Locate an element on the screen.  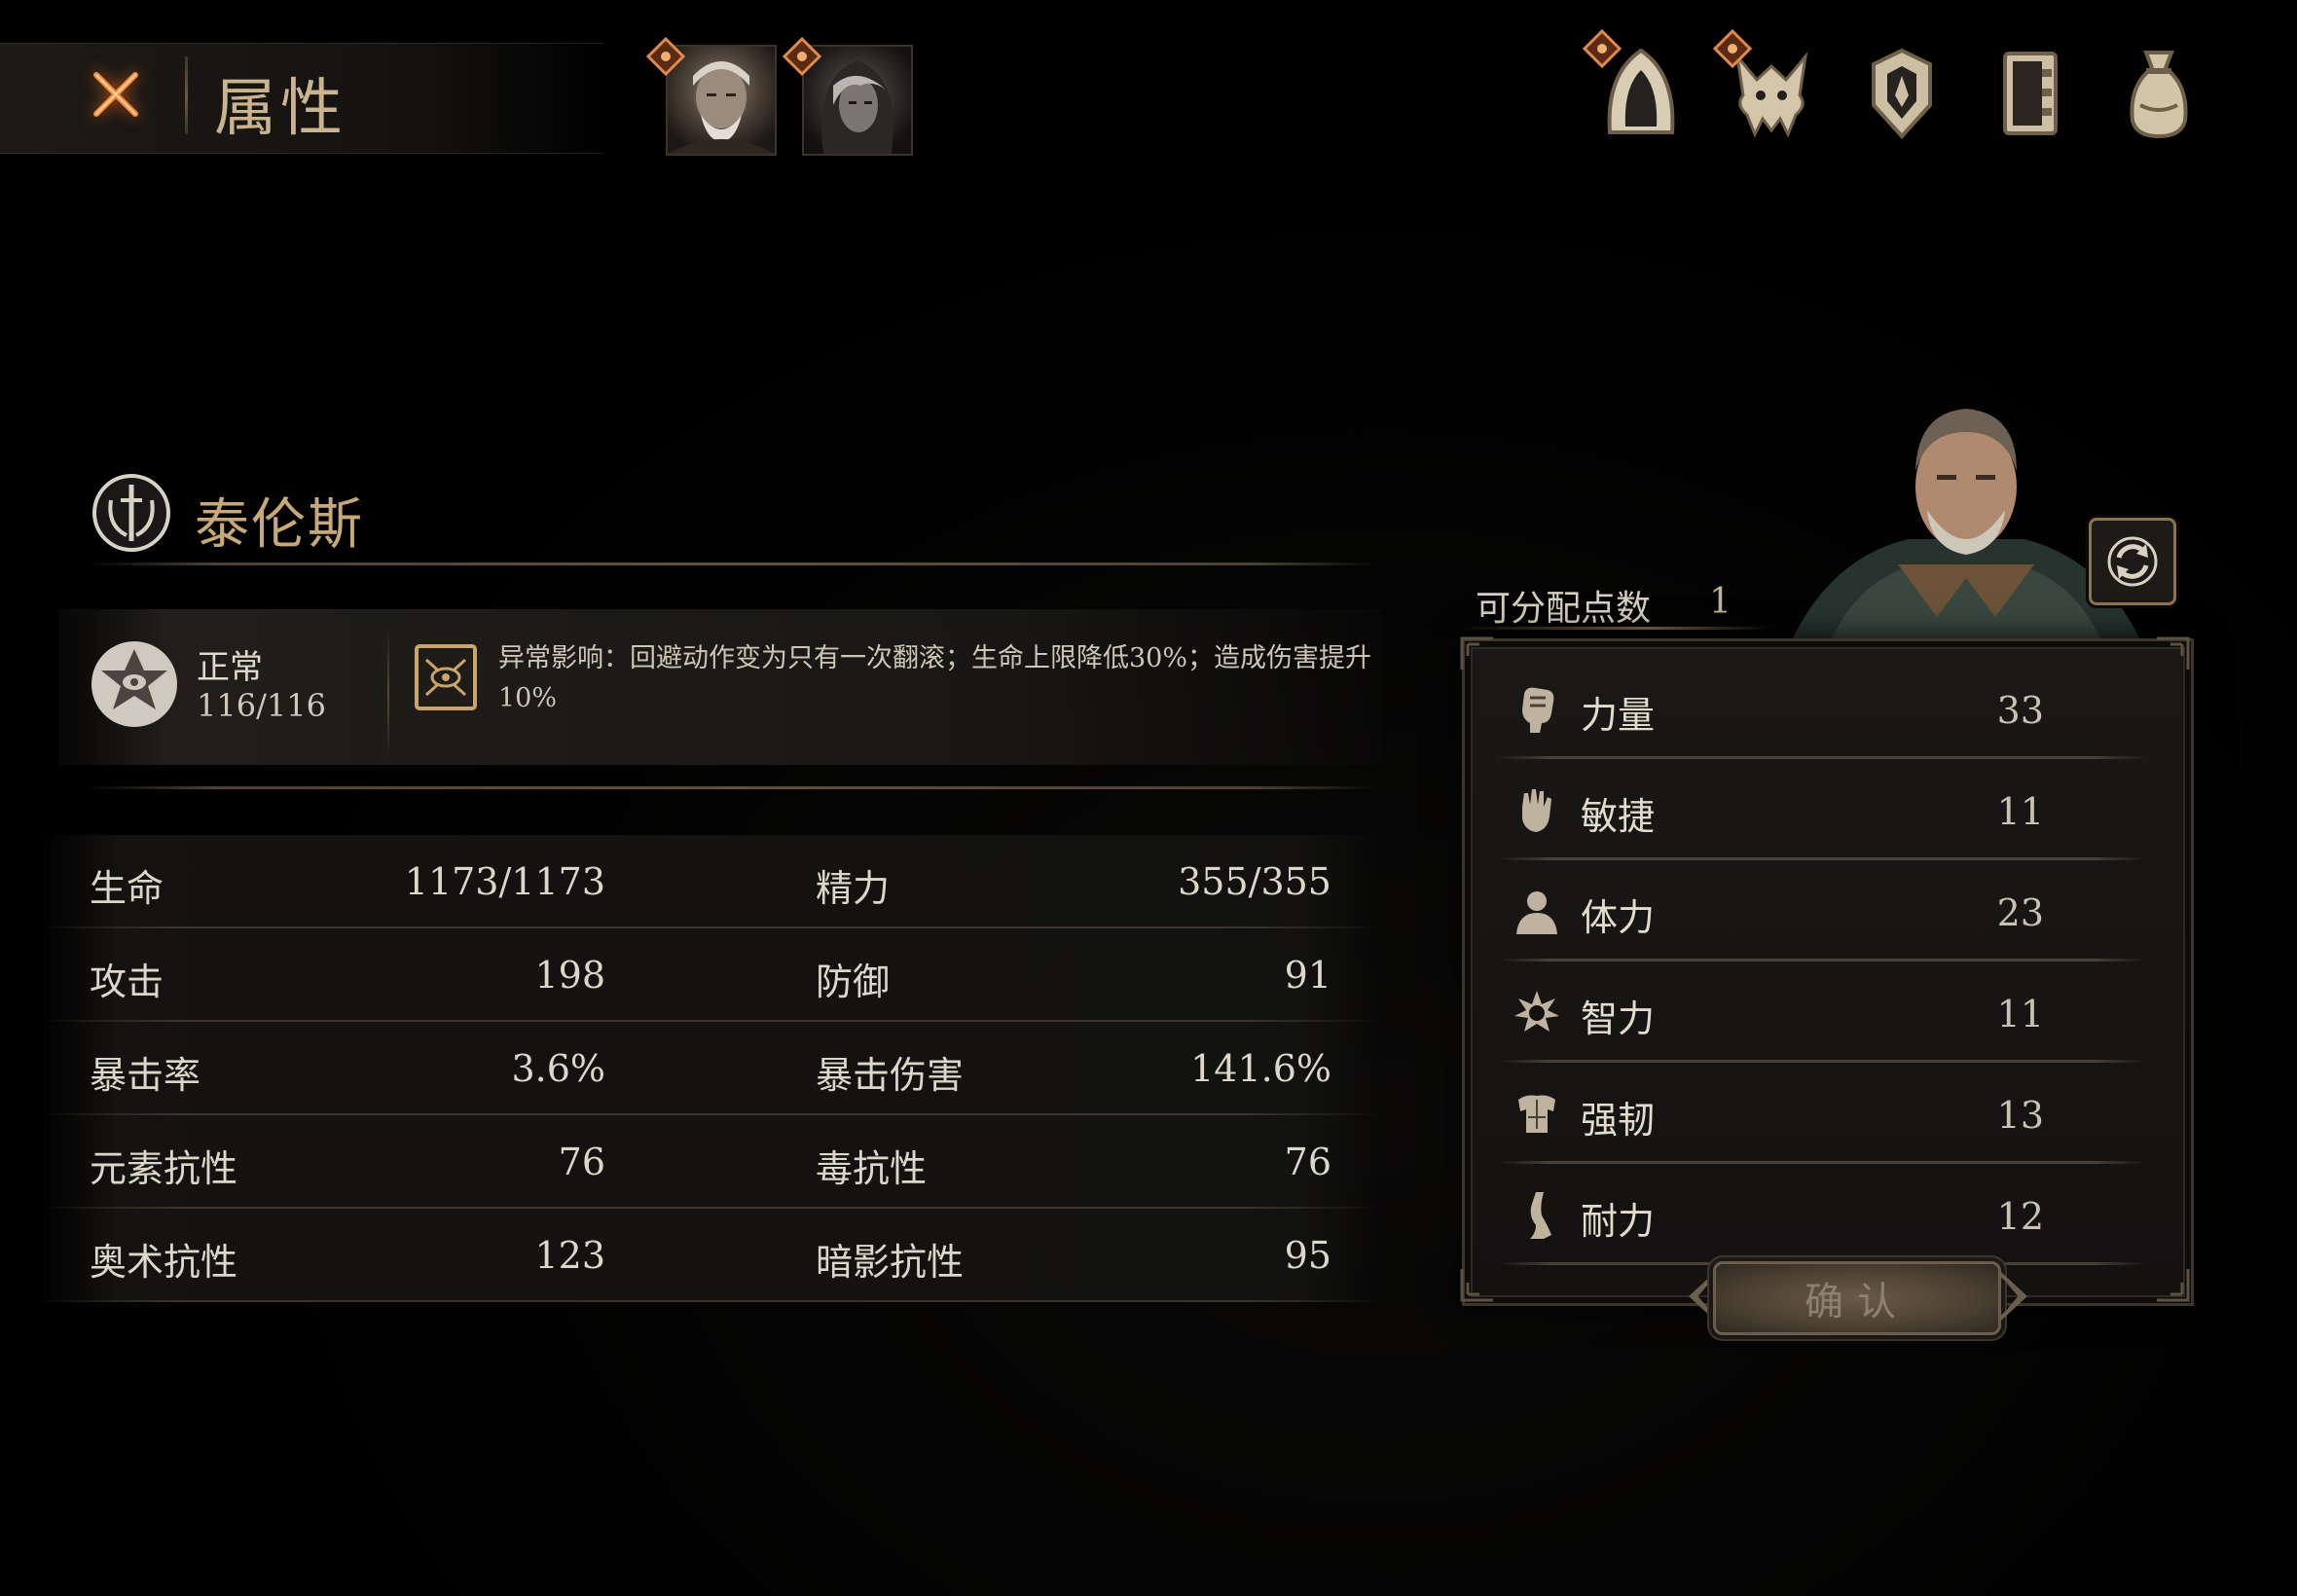
attribute-value: 13 is located at coordinates (2020, 1115).